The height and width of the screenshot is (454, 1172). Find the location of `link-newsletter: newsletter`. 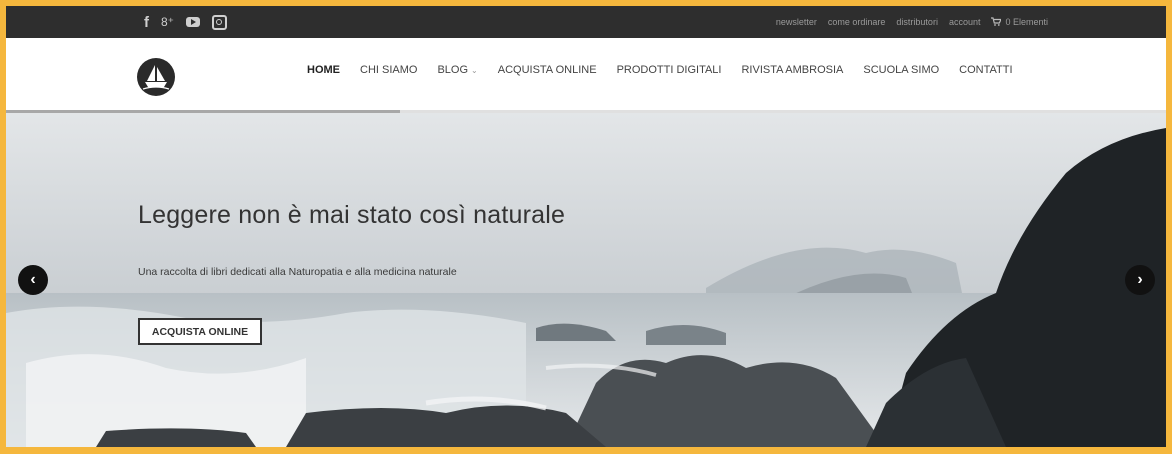

link-newsletter: newsletter is located at coordinates (796, 22).